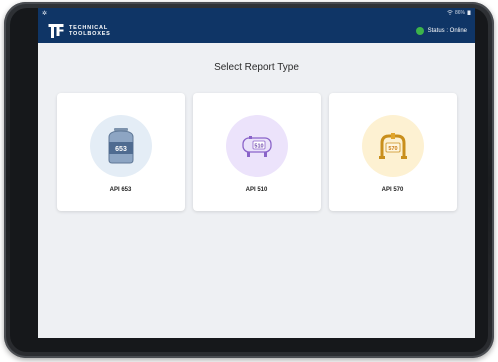 The width and height of the screenshot is (498, 362). I want to click on page-title: Select Report Type, so click(256, 67).